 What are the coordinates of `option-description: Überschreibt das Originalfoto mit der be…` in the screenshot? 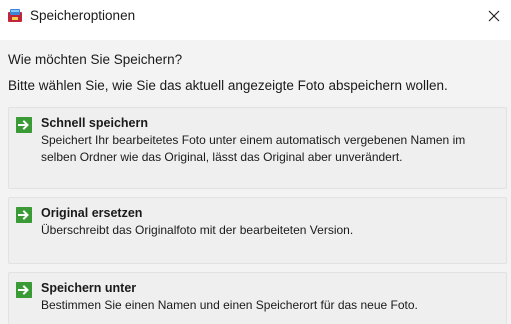 It's located at (197, 230).